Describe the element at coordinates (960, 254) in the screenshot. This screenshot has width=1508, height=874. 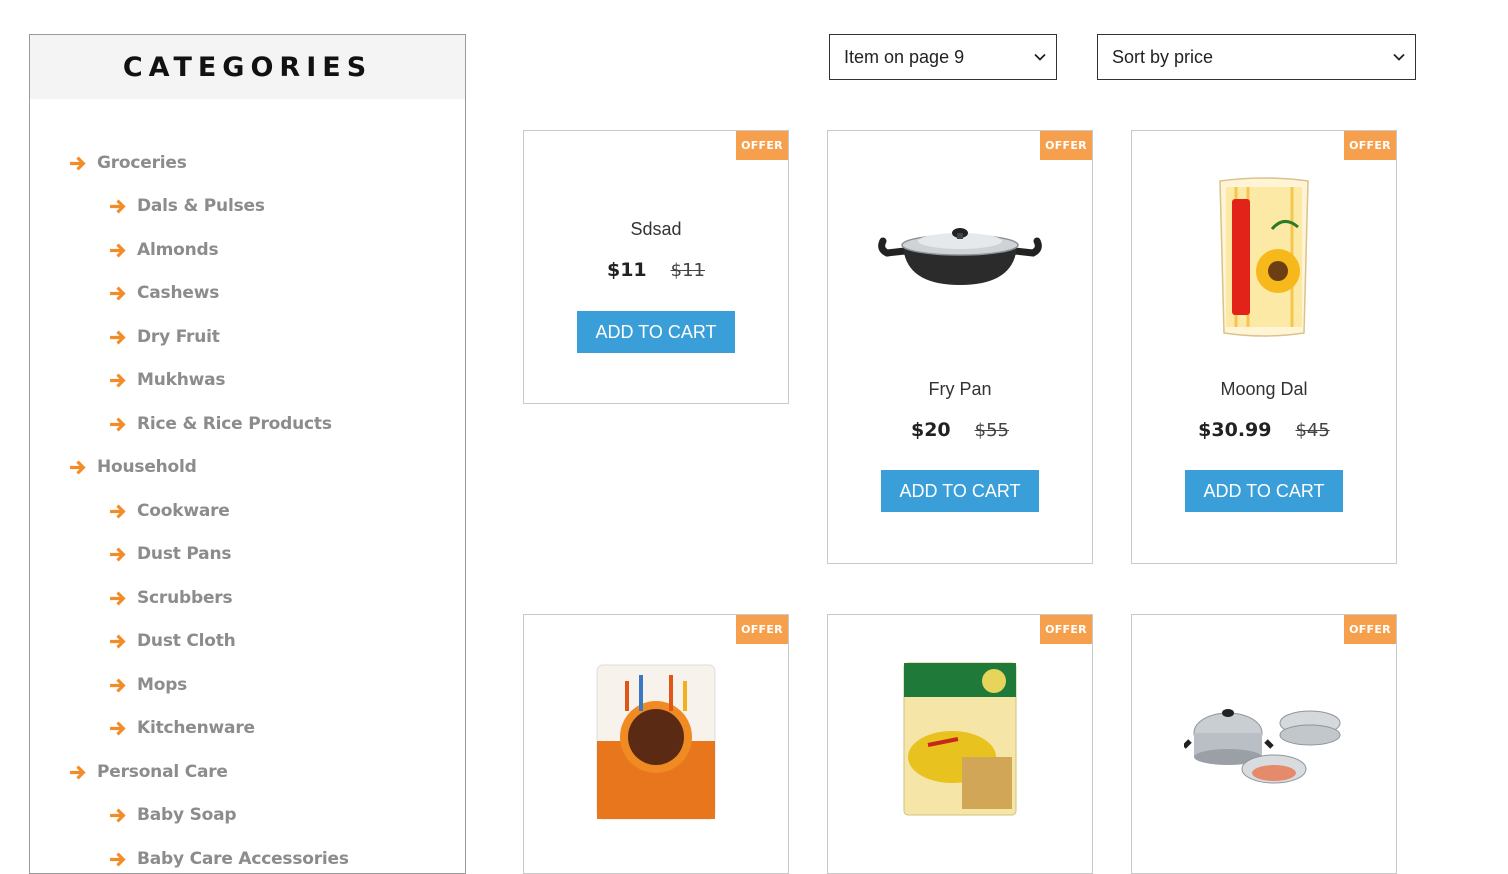
I see `fry-pan-image` at that location.